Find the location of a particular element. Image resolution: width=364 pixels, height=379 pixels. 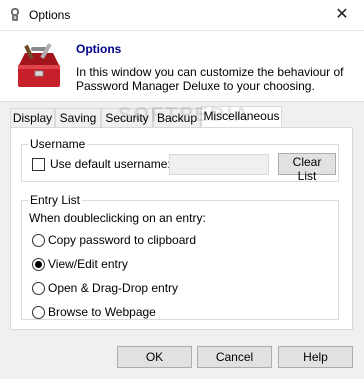

window-title: Options is located at coordinates (50, 15).